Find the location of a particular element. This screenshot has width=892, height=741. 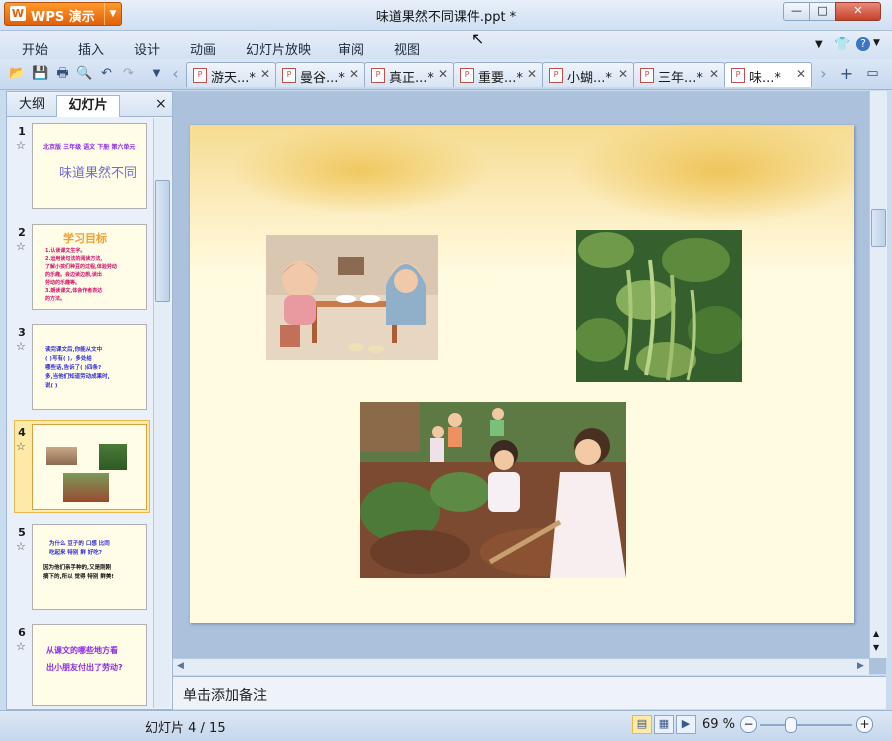

children-planting-illustration is located at coordinates (493, 490).